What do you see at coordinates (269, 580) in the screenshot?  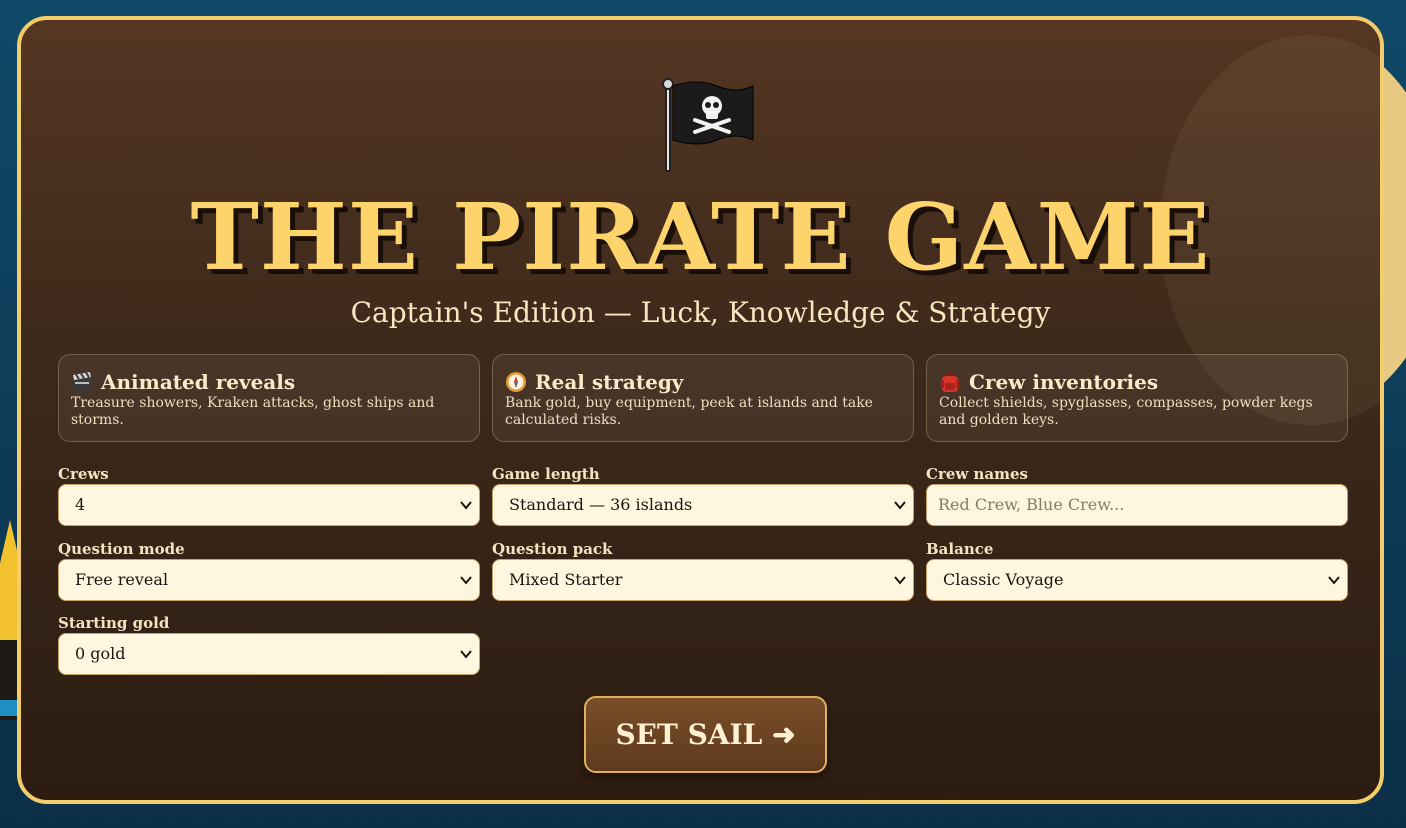 I see `question-mode-select: Free reveal` at bounding box center [269, 580].